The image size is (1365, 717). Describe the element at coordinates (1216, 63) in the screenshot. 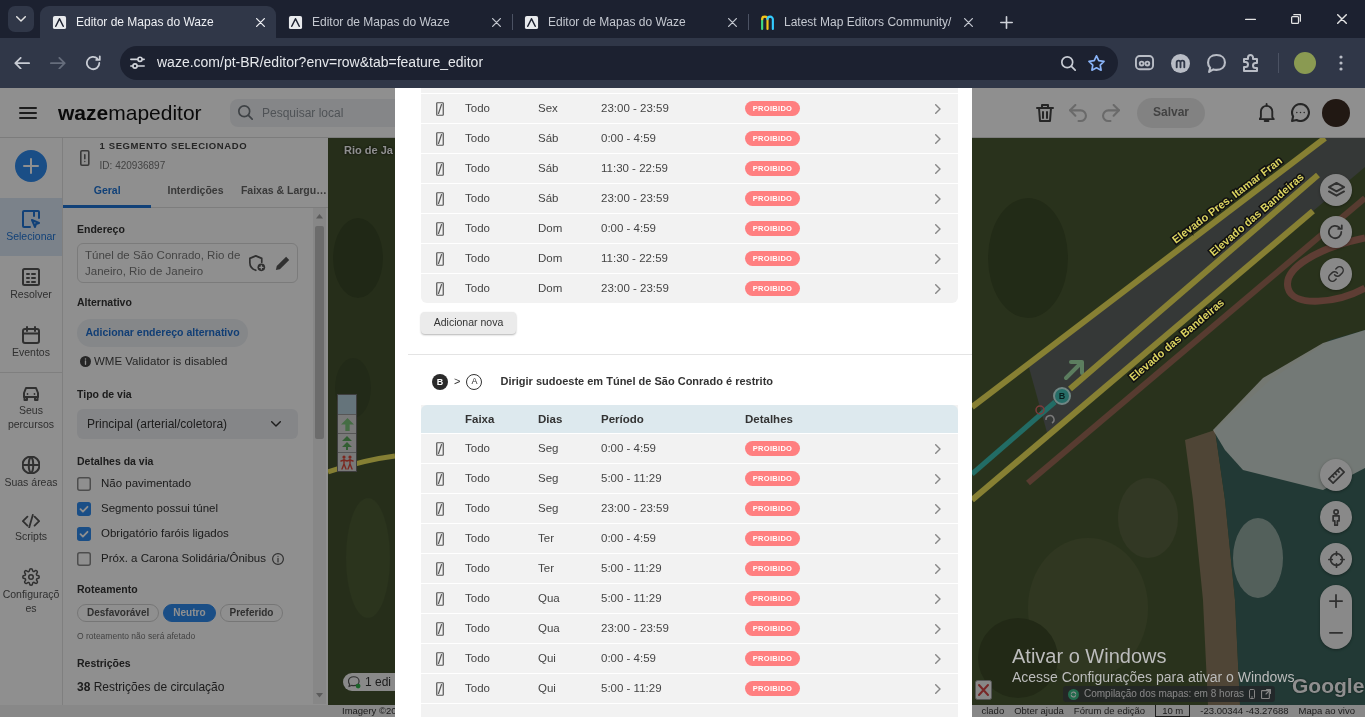

I see `speech-bubble-icon` at that location.